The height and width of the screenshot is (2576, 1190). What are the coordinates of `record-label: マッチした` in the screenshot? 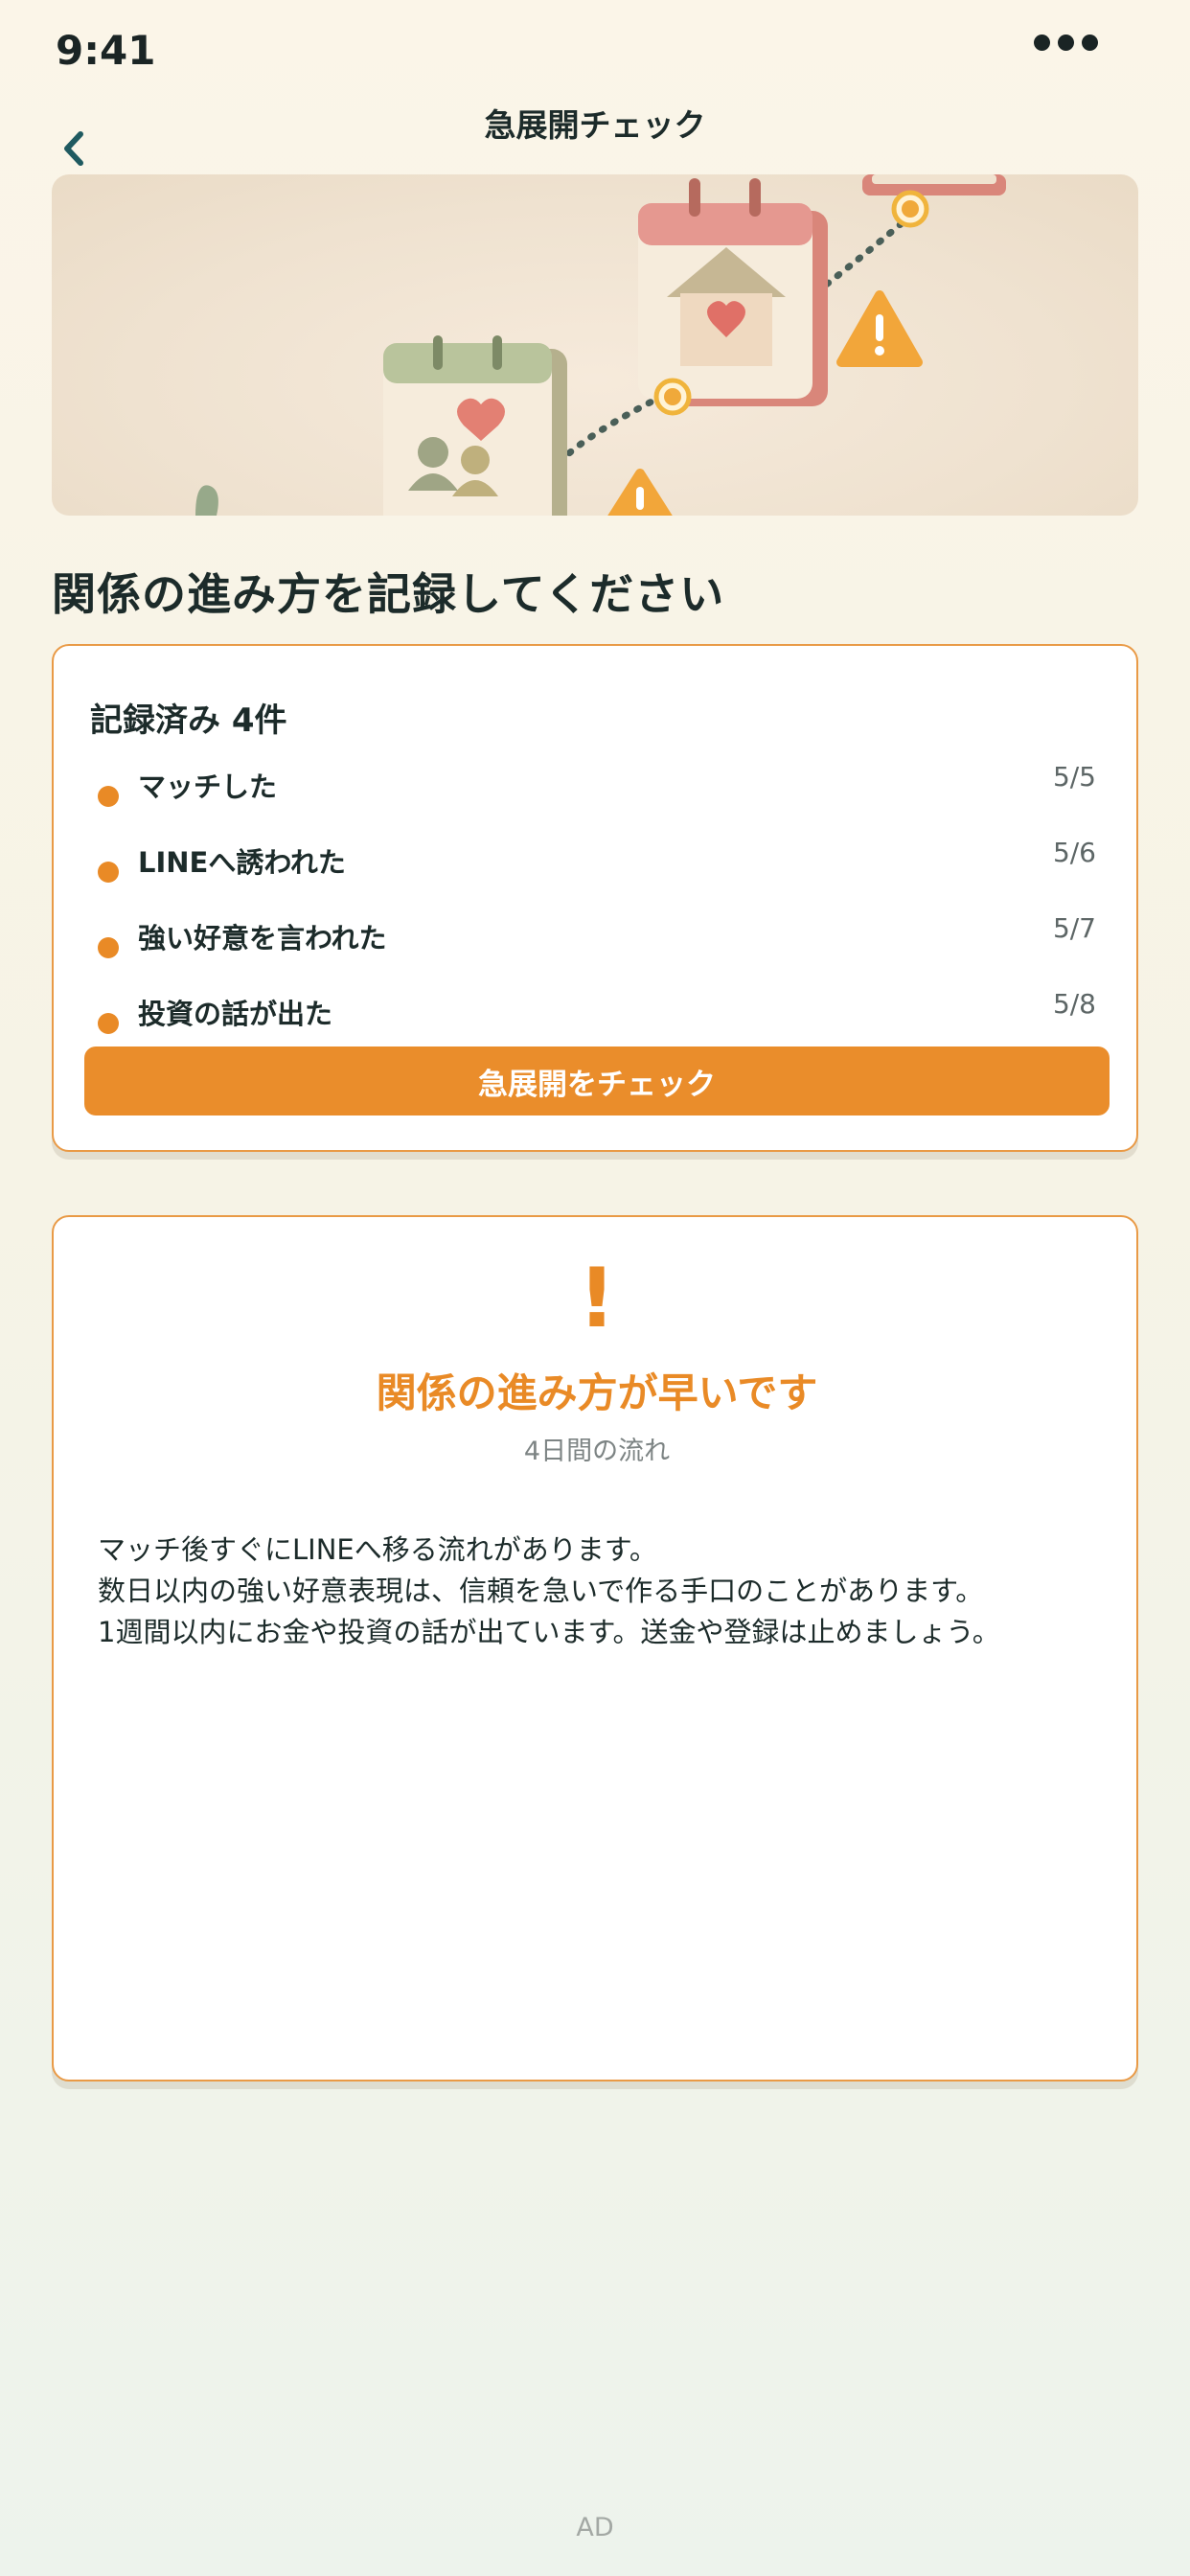 It's located at (208, 786).